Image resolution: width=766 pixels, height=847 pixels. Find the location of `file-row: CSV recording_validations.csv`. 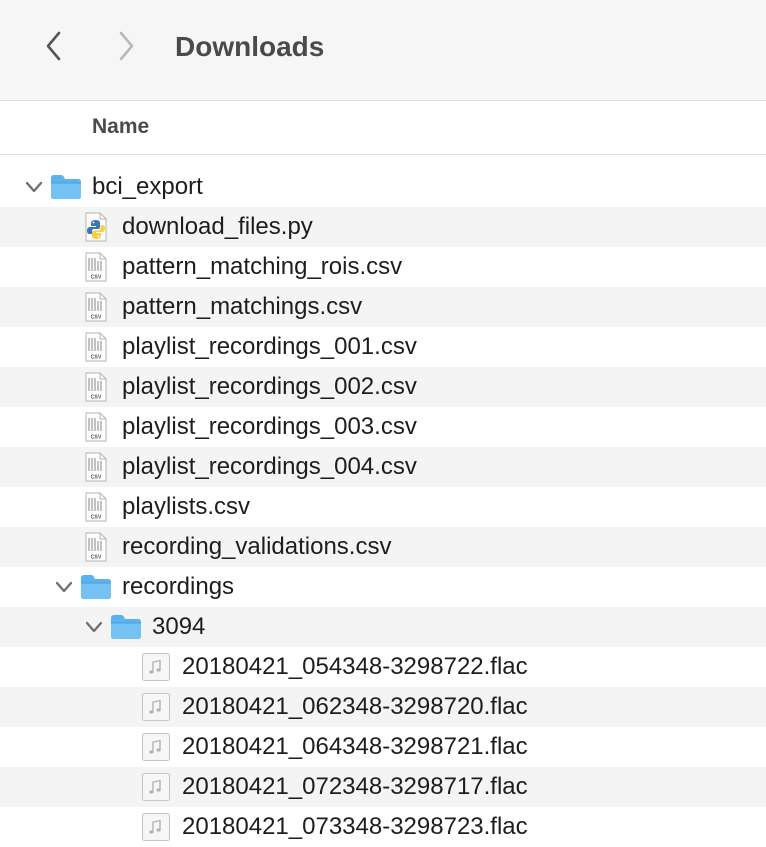

file-row: CSV recording_validations.csv is located at coordinates (383, 547).